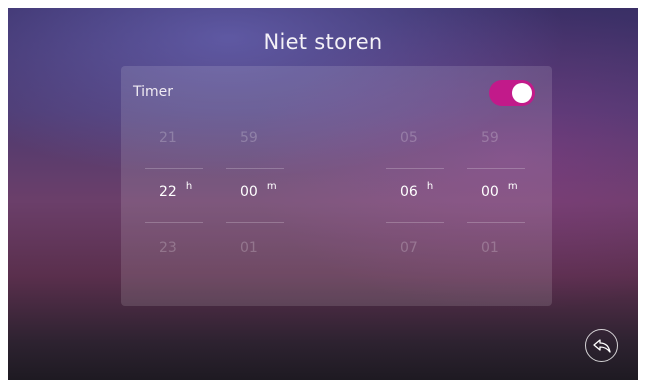 The image size is (646, 382). I want to click on end-minutes-number: 00, so click(490, 192).